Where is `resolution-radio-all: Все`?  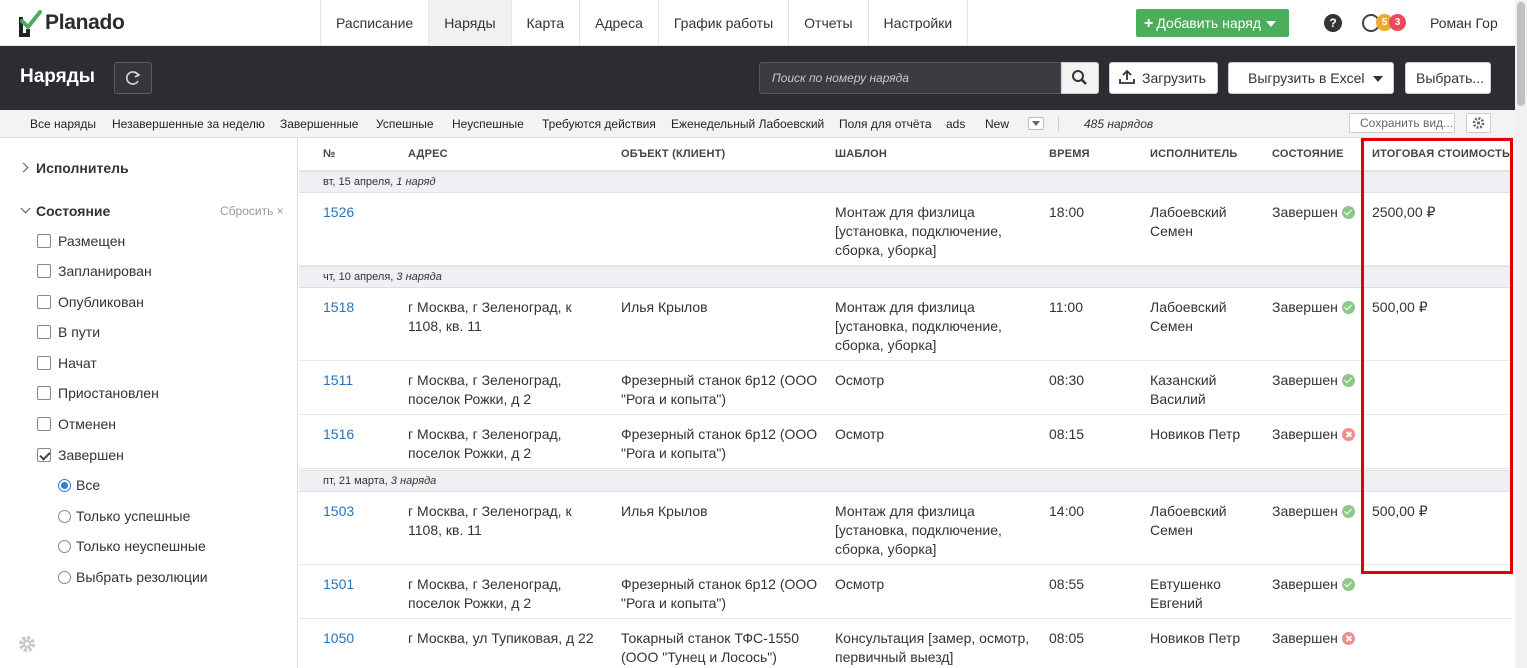
resolution-radio-all: Все is located at coordinates (79, 485).